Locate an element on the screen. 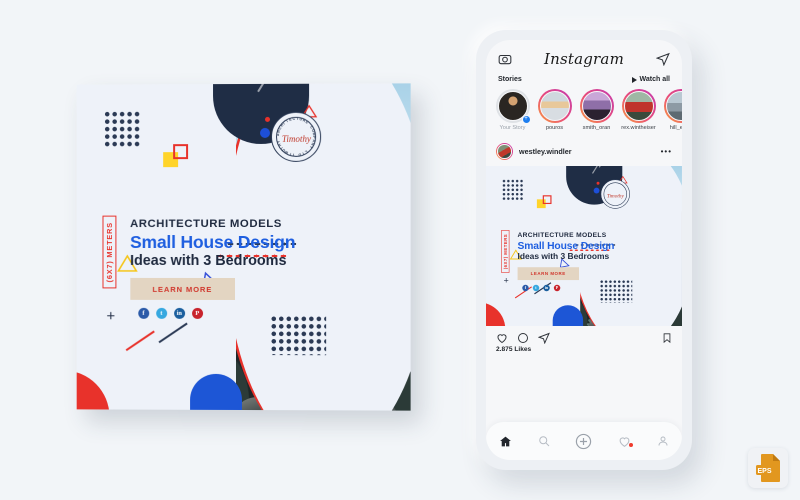 The height and width of the screenshot is (500, 800). like-icon is located at coordinates (502, 338).